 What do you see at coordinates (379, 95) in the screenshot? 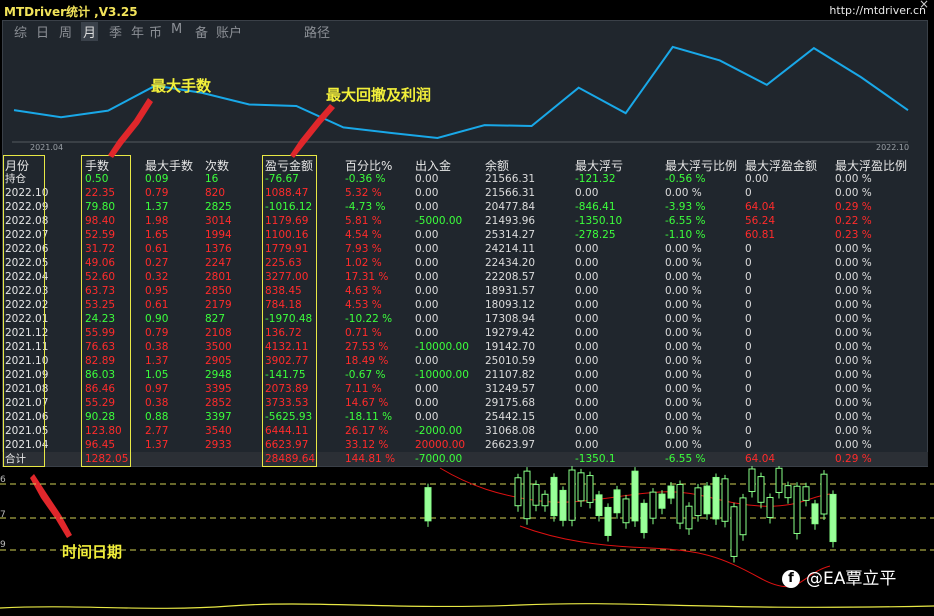
I see `annotation-max-drawdown: 最大回撤及利润` at bounding box center [379, 95].